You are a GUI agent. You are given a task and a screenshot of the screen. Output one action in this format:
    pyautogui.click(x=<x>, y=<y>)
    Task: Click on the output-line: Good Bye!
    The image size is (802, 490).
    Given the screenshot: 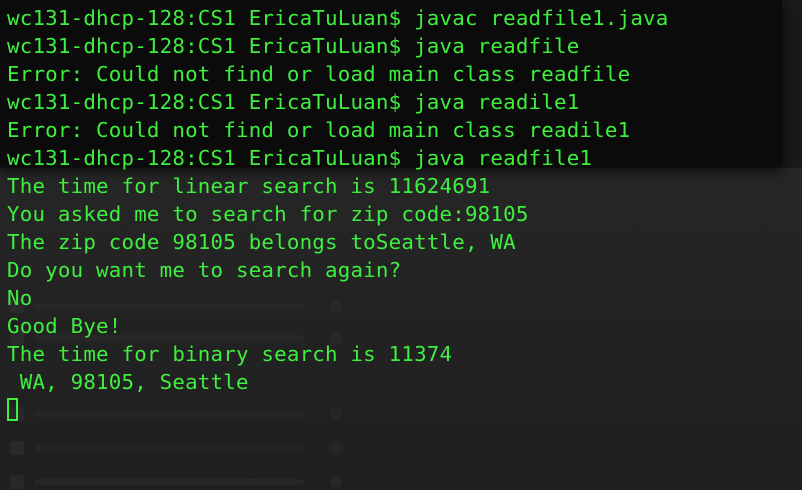 What is the action you would take?
    pyautogui.click(x=64, y=326)
    